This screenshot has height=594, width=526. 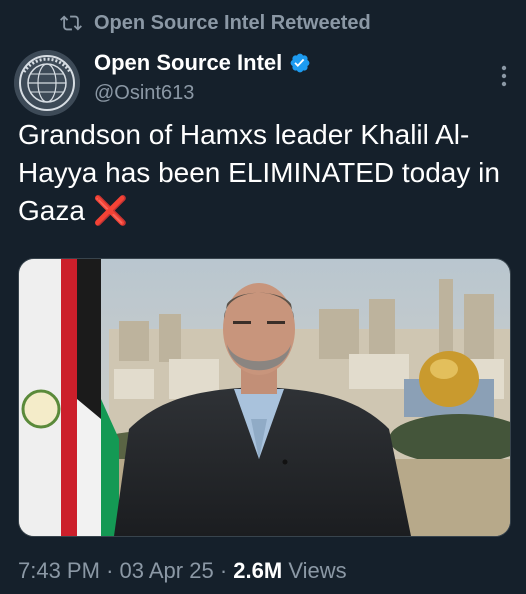 I want to click on tweet-time: 7:43 PM, so click(x=59, y=570).